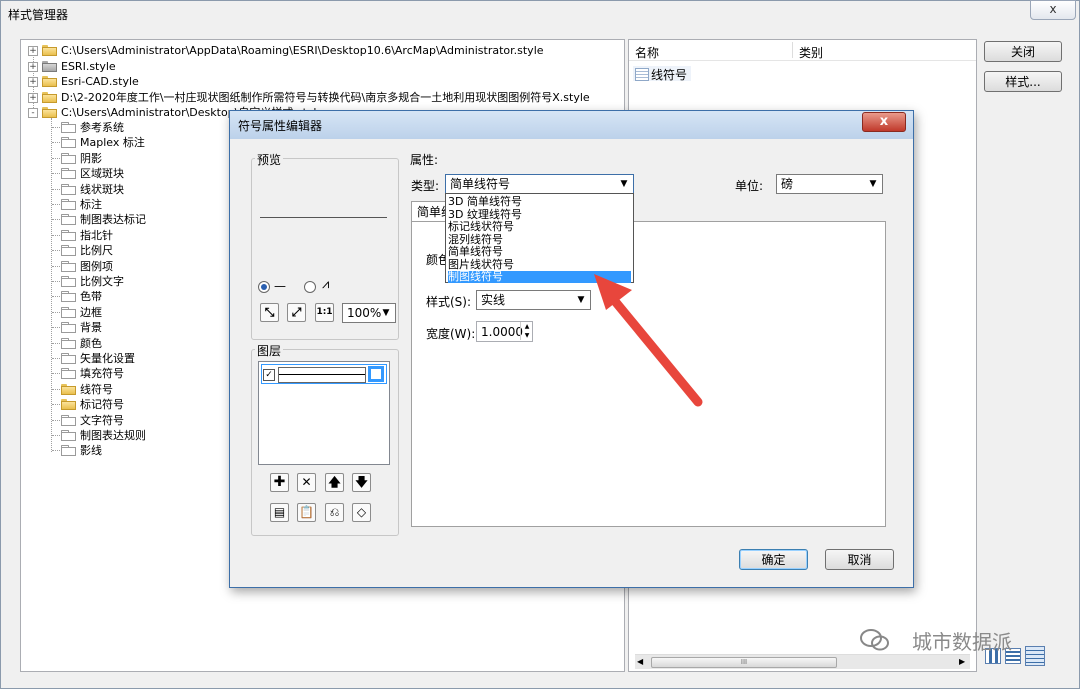  I want to click on tree-subfolder: 填充符号, so click(121, 373).